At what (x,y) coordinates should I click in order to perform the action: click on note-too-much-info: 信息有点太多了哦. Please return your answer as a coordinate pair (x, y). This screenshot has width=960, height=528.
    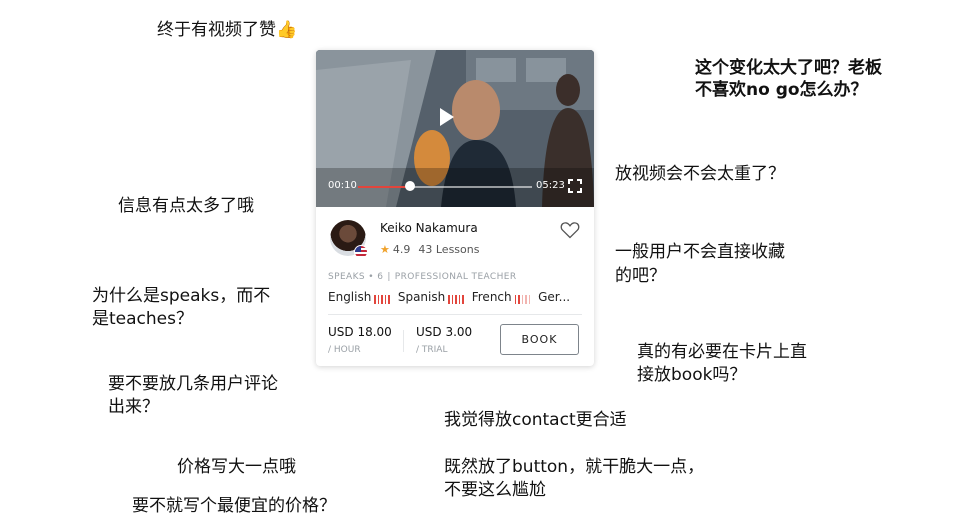
    Looking at the image, I should click on (186, 206).